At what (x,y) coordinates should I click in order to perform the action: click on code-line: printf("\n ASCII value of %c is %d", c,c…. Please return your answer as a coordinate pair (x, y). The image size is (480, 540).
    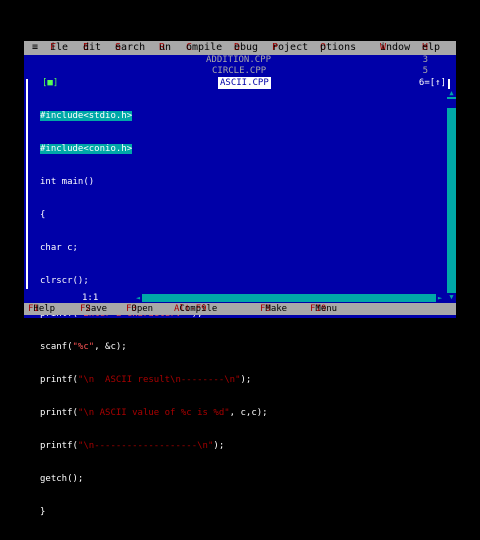
    Looking at the image, I should click on (154, 413).